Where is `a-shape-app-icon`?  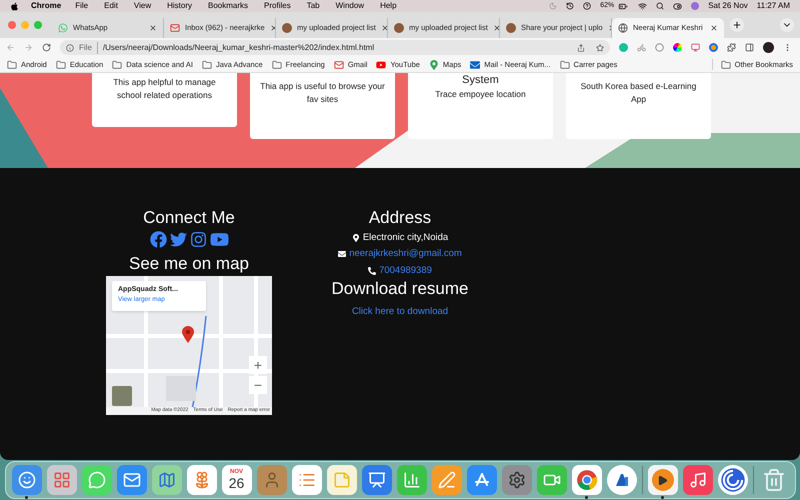 a-shape-app-icon is located at coordinates (481, 480).